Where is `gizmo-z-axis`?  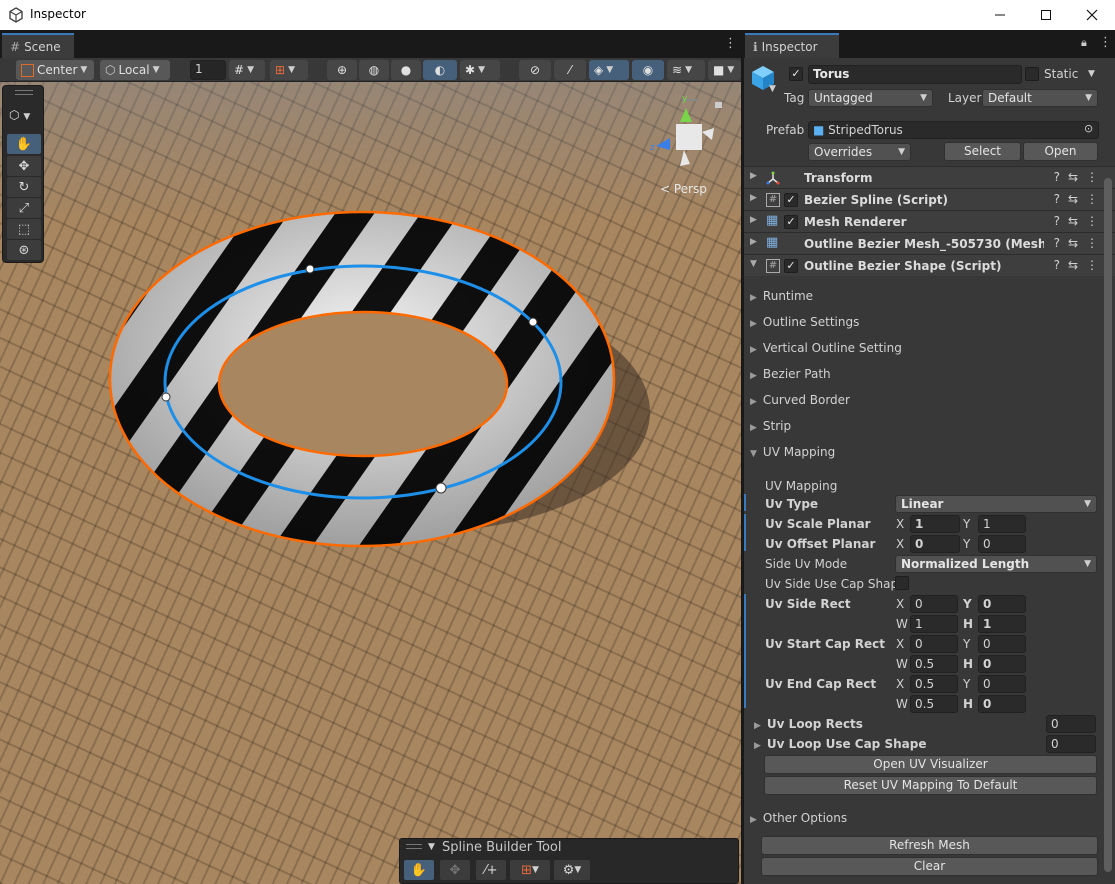 gizmo-z-axis is located at coordinates (663, 144).